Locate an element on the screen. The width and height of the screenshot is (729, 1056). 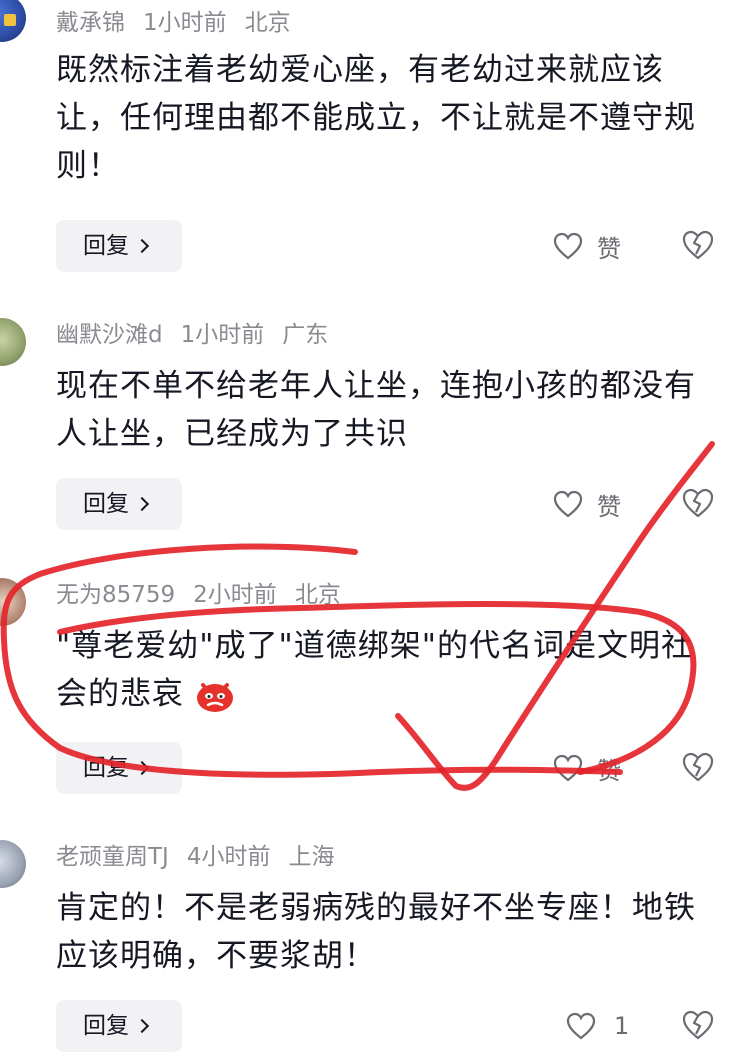
like-count: 1 is located at coordinates (622, 1026).